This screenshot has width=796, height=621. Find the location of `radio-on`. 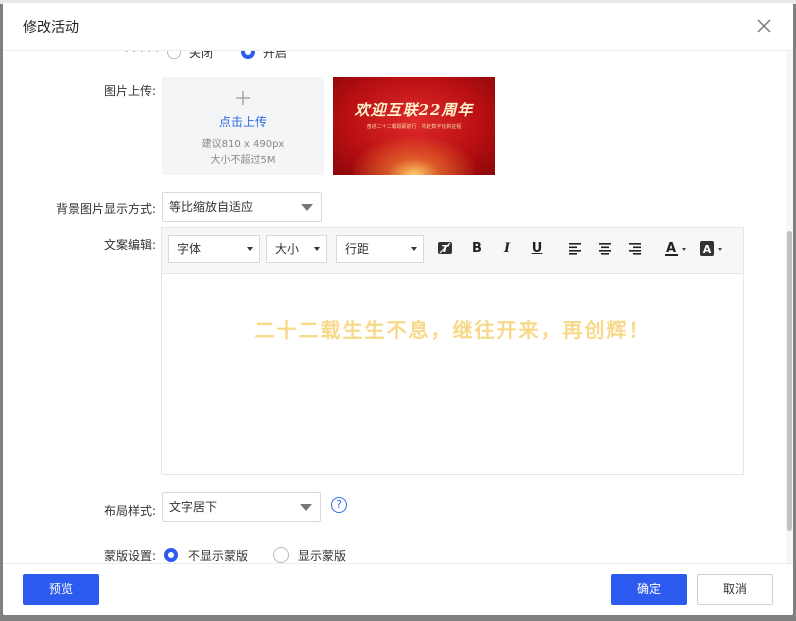

radio-on is located at coordinates (248, 55).